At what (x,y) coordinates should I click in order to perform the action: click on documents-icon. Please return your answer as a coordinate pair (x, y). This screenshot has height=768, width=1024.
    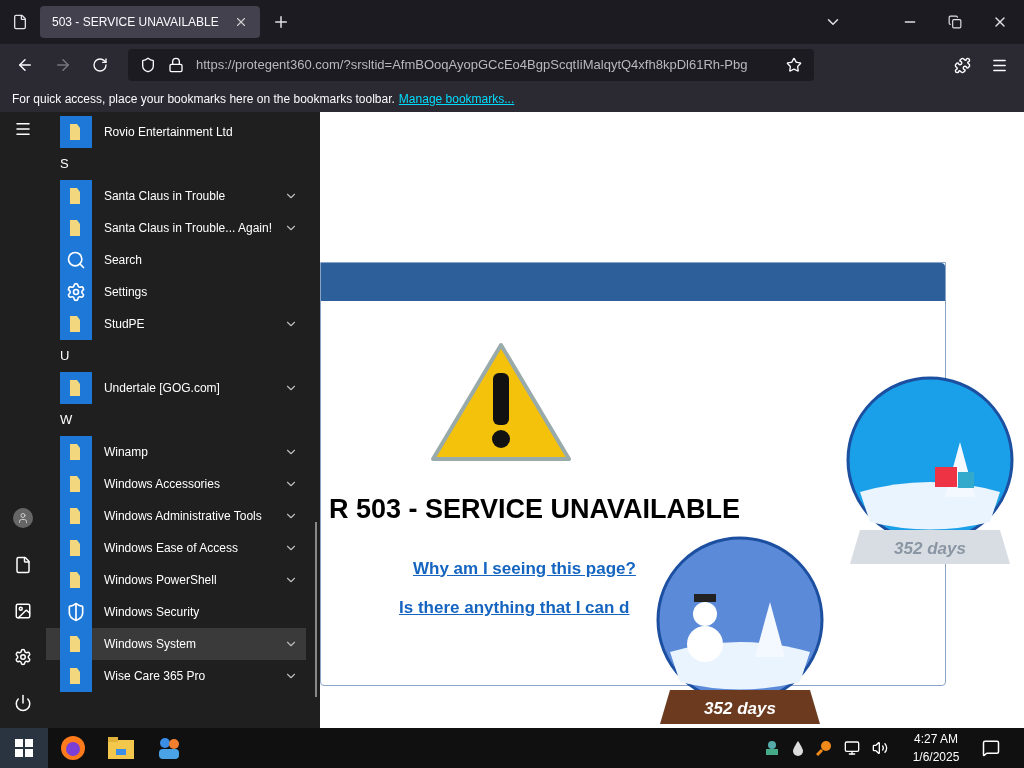
    Looking at the image, I should click on (22, 565).